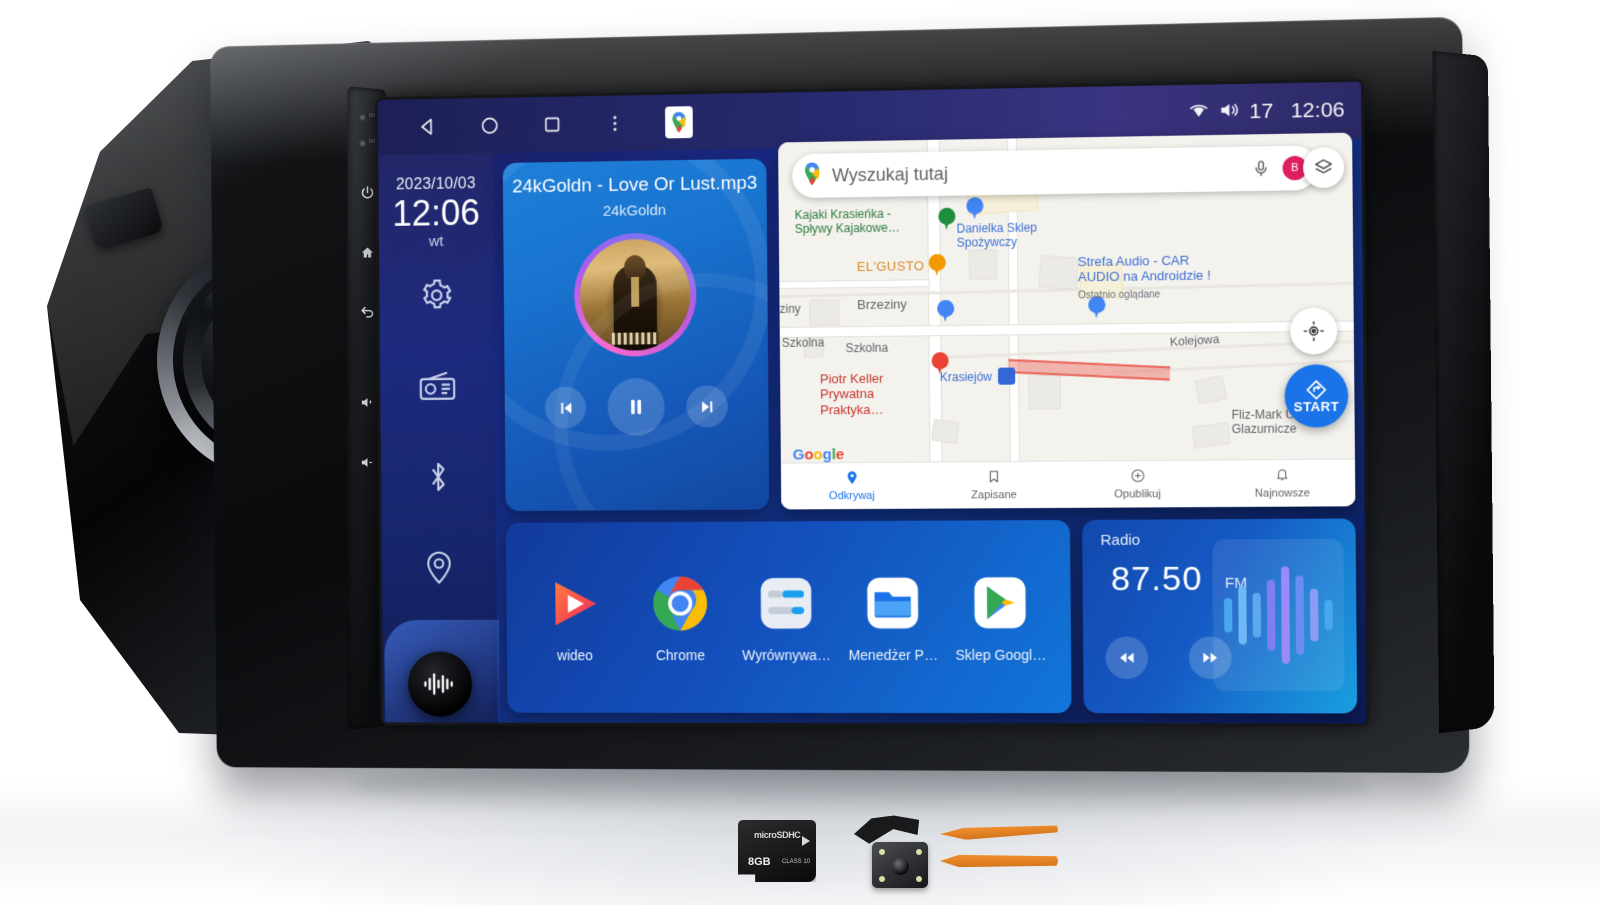 The height and width of the screenshot is (905, 1600). I want to click on map-label-7: Krasiejów, so click(966, 377).